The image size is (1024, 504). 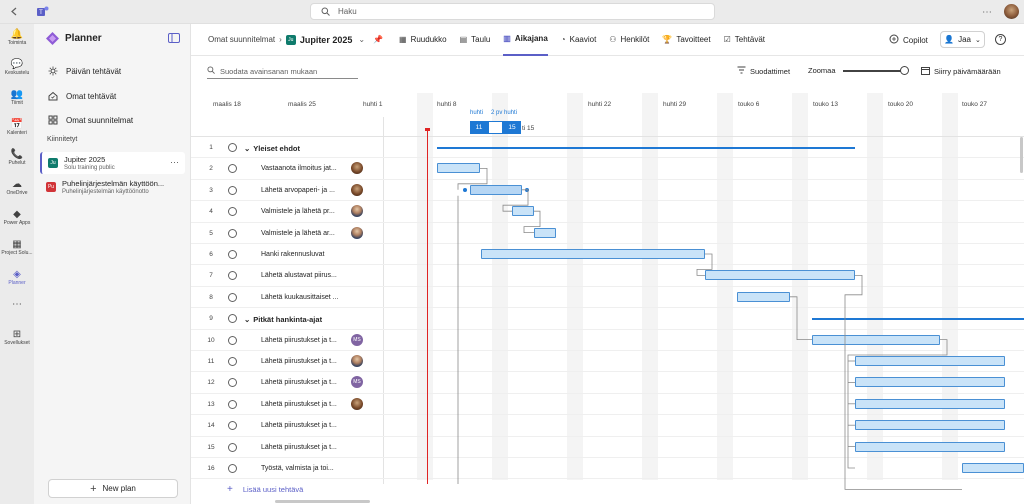 I want to click on goto-date-button: Siirry päivämäärään, so click(x=961, y=71).